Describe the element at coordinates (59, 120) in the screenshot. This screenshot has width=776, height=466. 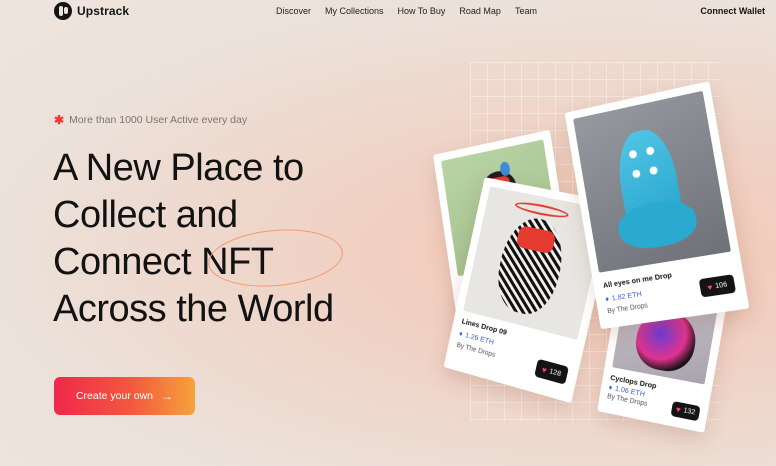
I see `asterisk-icon: ✱` at that location.